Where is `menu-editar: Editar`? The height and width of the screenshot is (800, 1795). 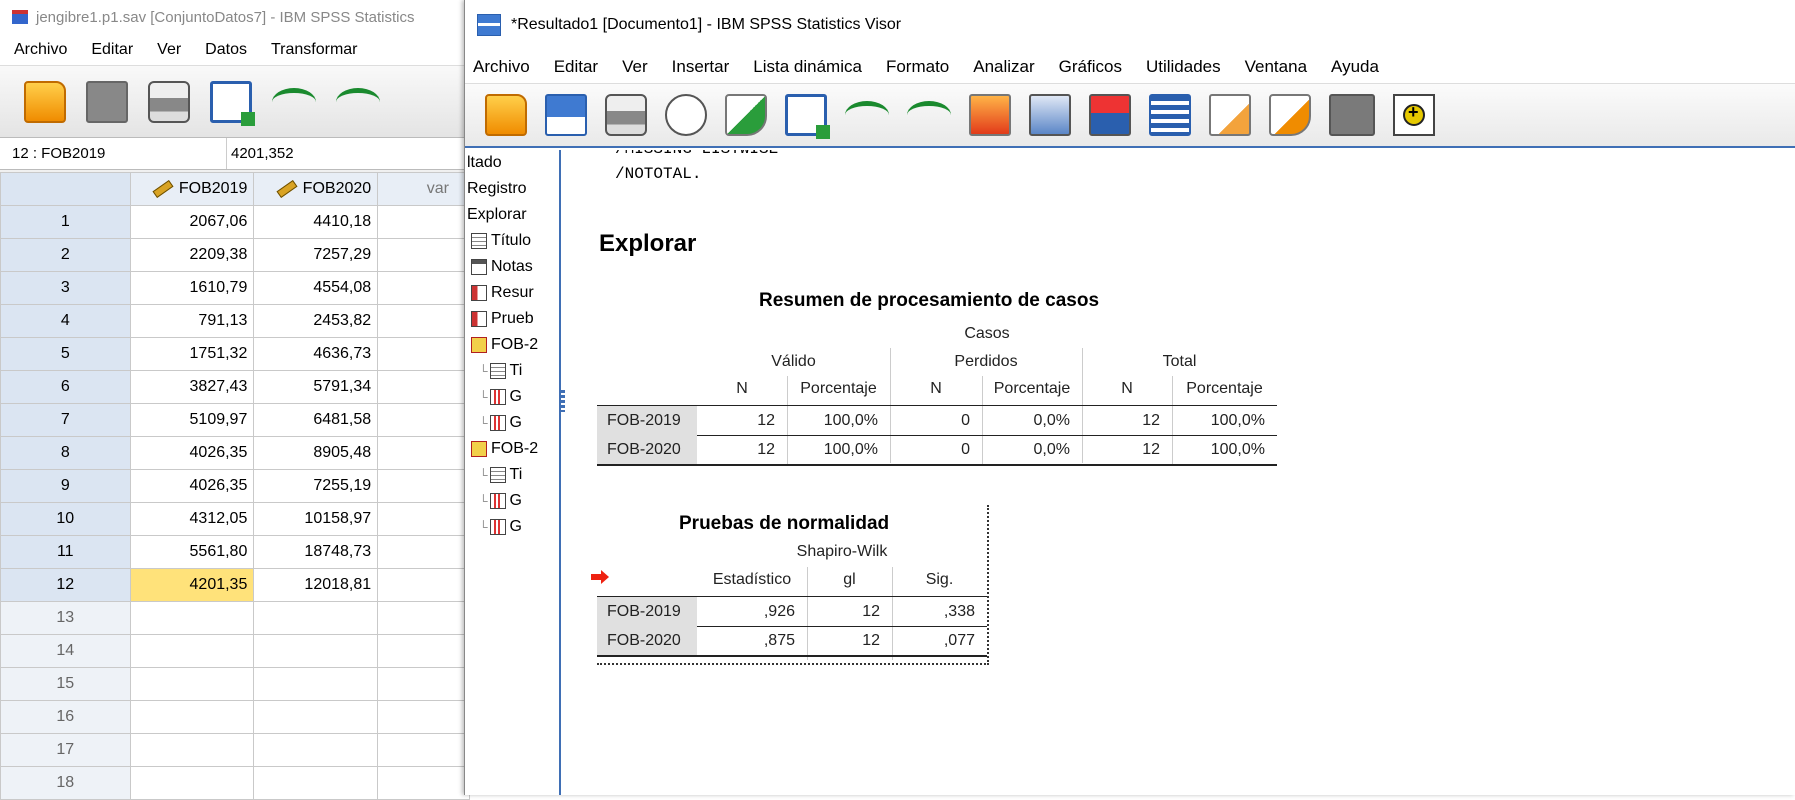 menu-editar: Editar is located at coordinates (576, 67).